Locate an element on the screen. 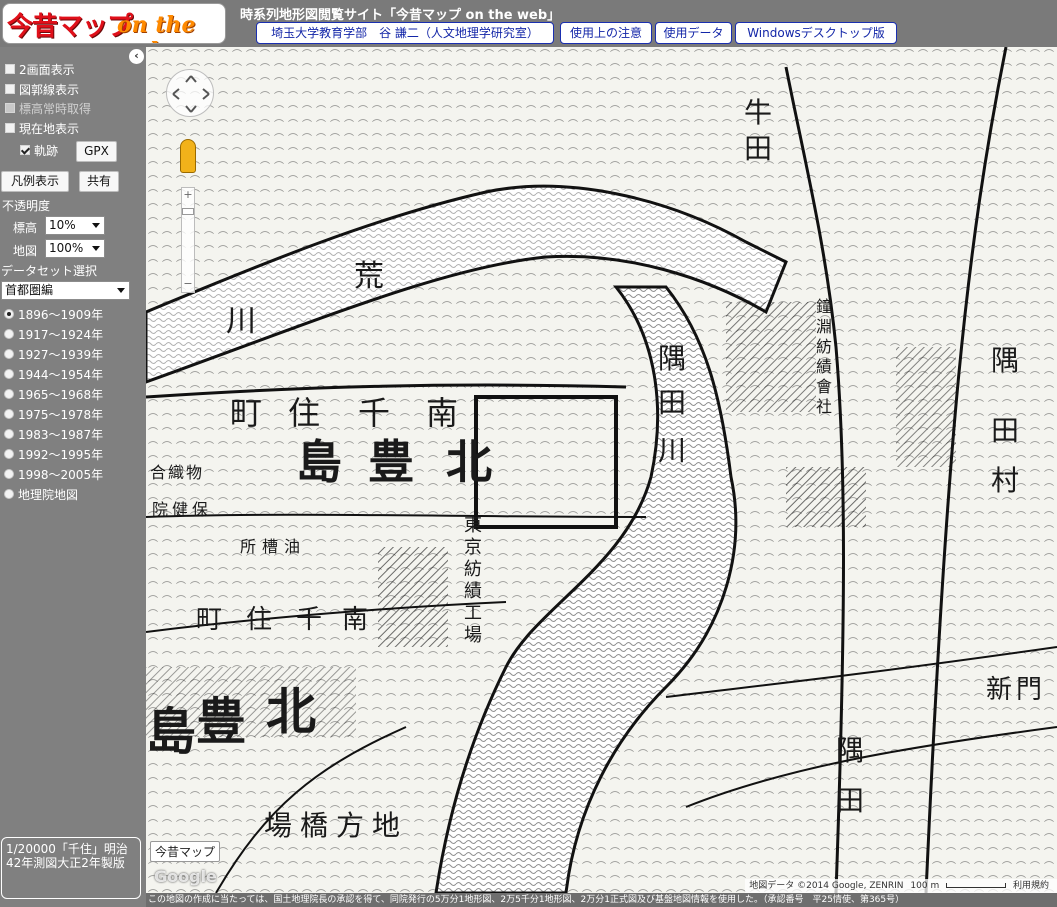 Image resolution: width=1057 pixels, height=907 pixels. period-label: 地理院地図 is located at coordinates (48, 494).